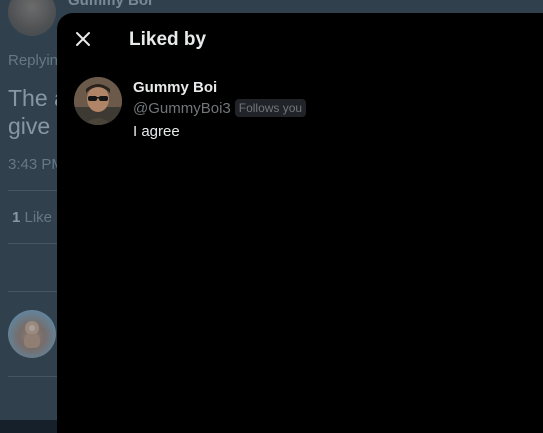 The image size is (543, 433). What do you see at coordinates (270, 108) in the screenshot?
I see `follows-you-badge: Follows you` at bounding box center [270, 108].